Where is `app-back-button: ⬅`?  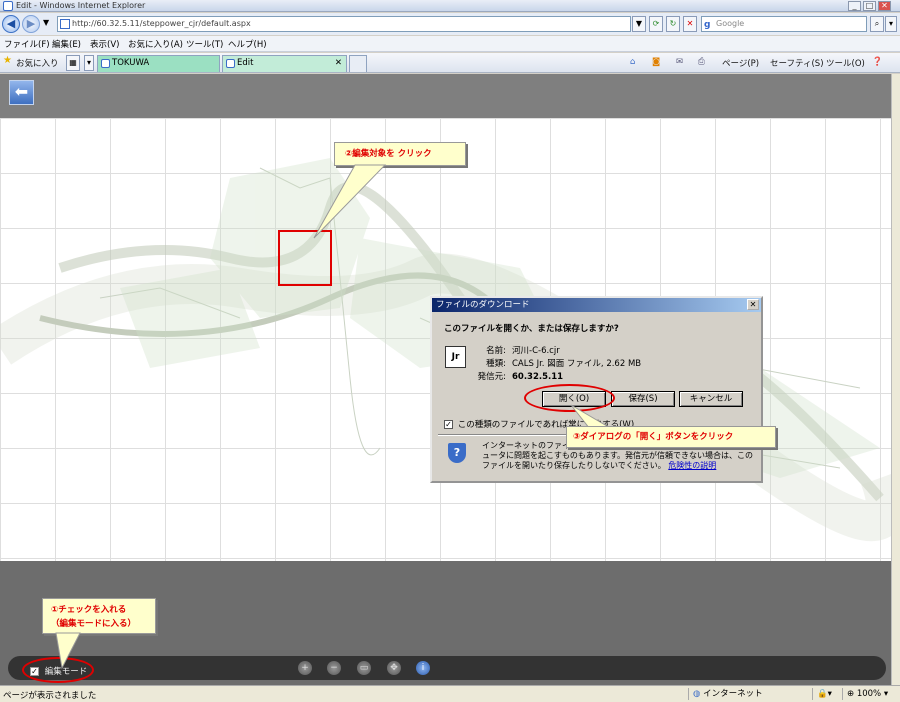
app-back-button: ⬅ is located at coordinates (21, 92).